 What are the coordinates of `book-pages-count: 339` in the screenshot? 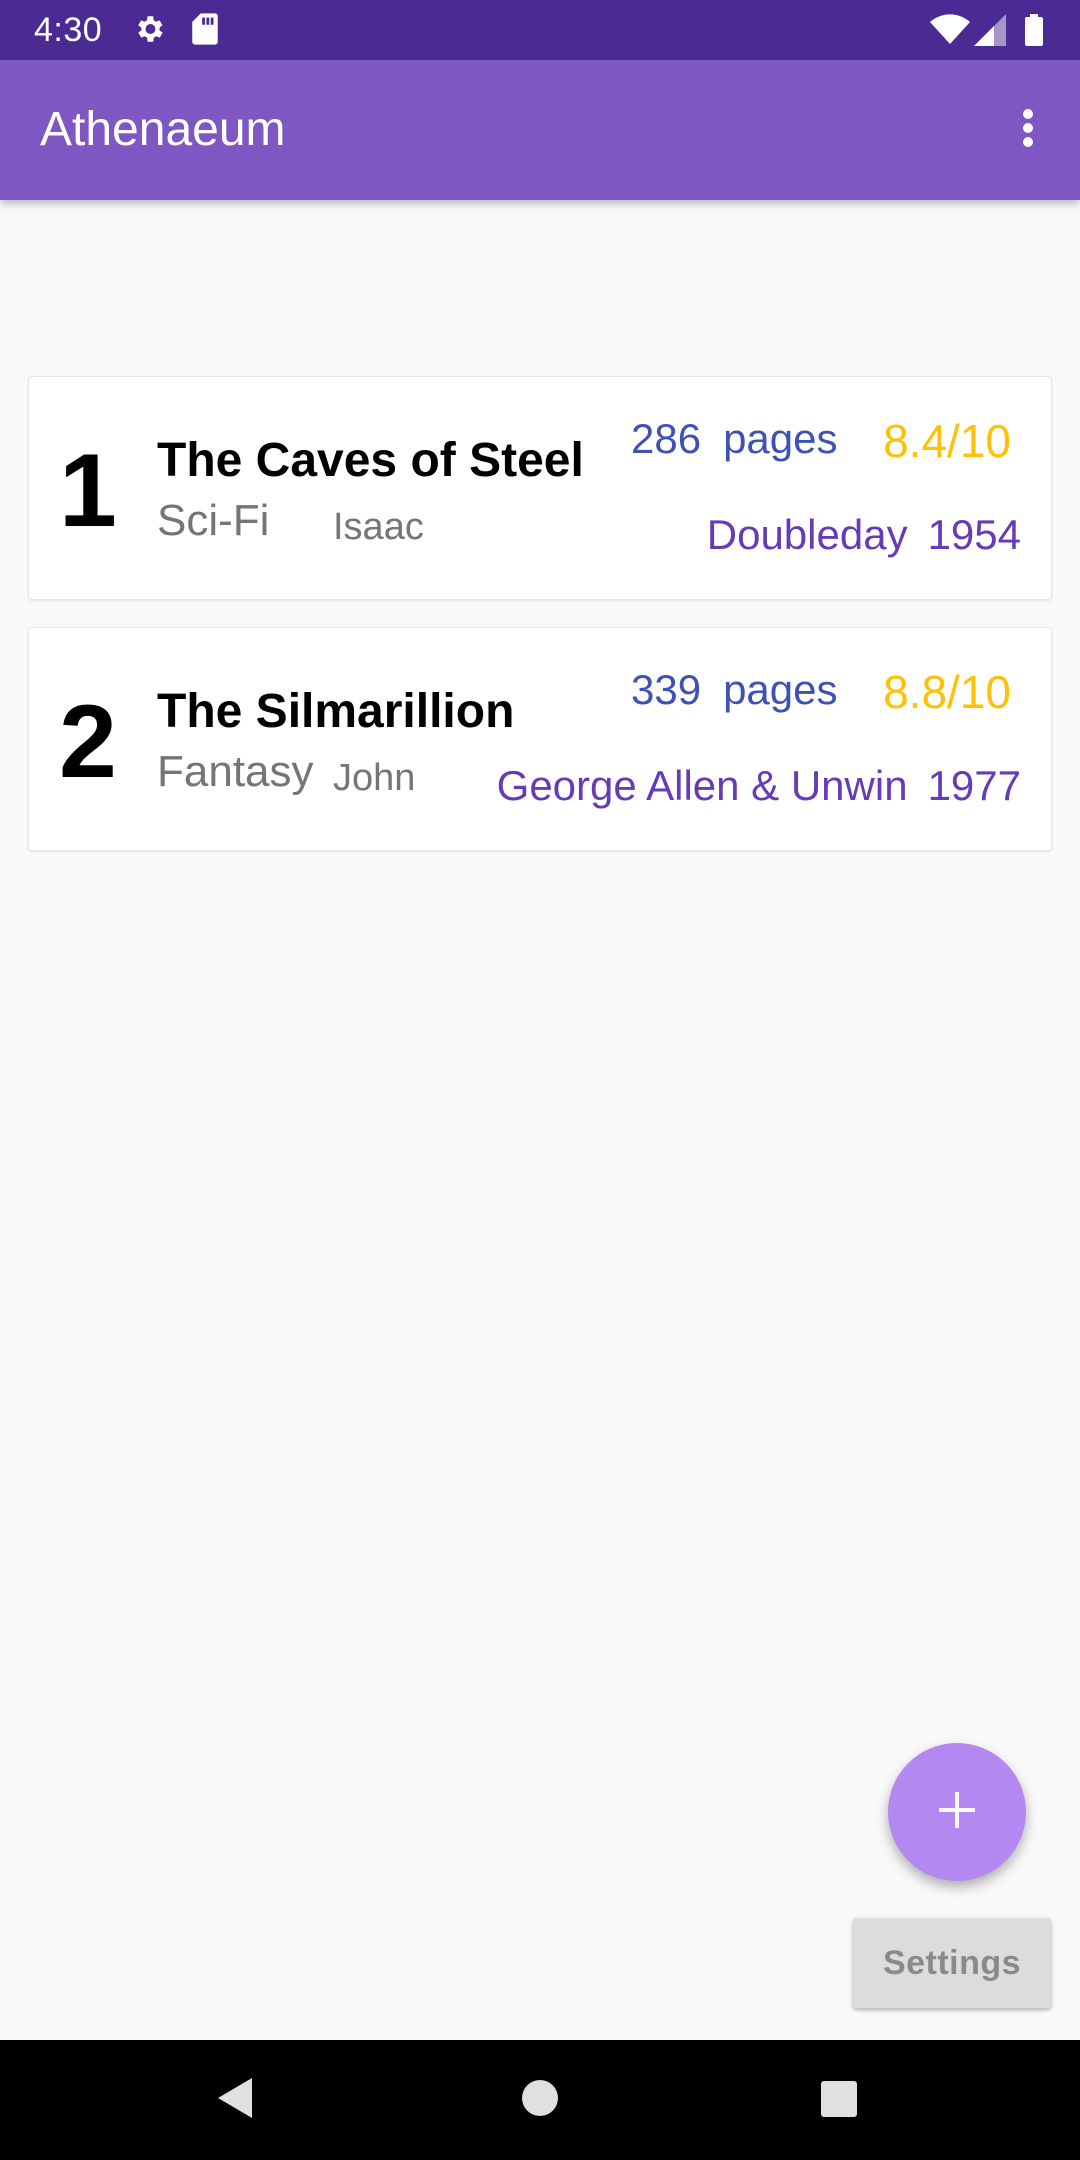 It's located at (666, 689).